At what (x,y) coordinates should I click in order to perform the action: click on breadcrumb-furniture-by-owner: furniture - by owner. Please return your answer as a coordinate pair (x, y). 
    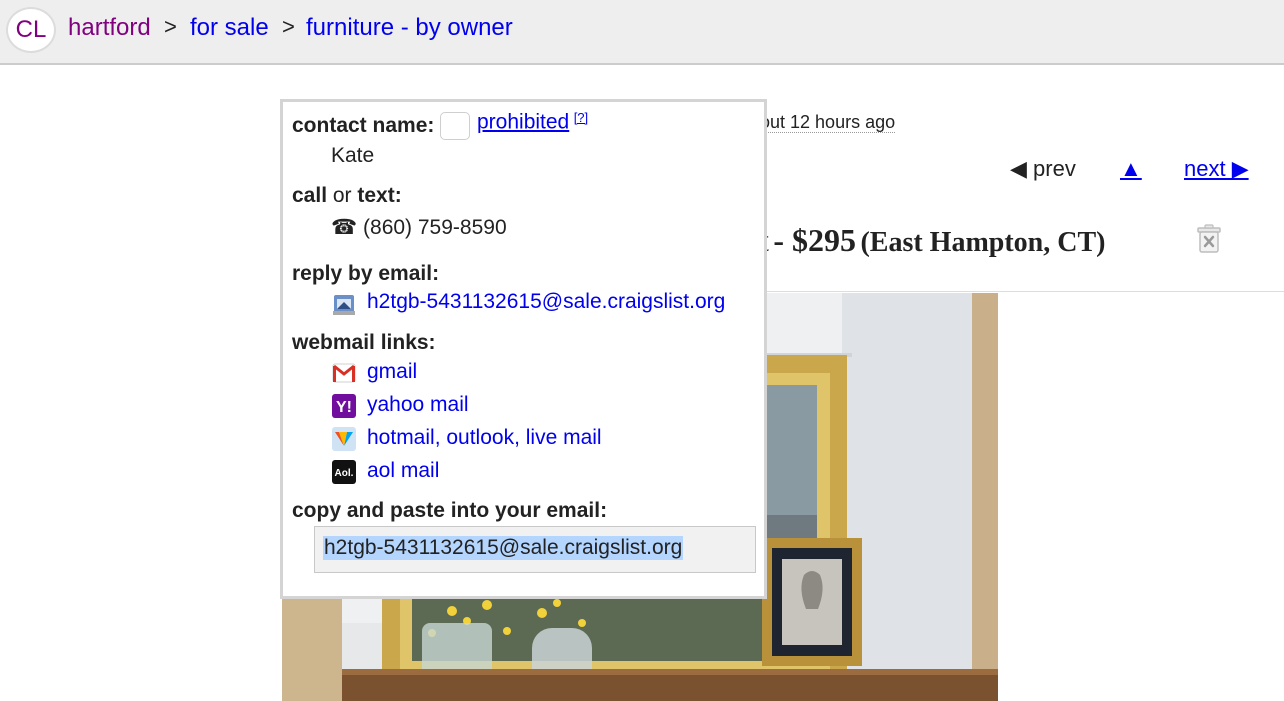
    Looking at the image, I should click on (409, 28).